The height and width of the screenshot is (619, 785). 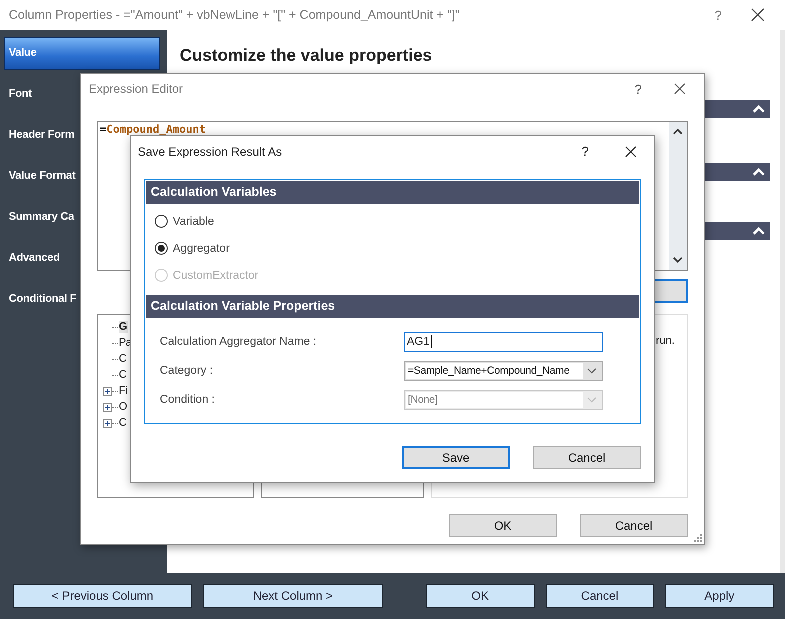 What do you see at coordinates (153, 129) in the screenshot?
I see `expression-text: =Compound_Amount` at bounding box center [153, 129].